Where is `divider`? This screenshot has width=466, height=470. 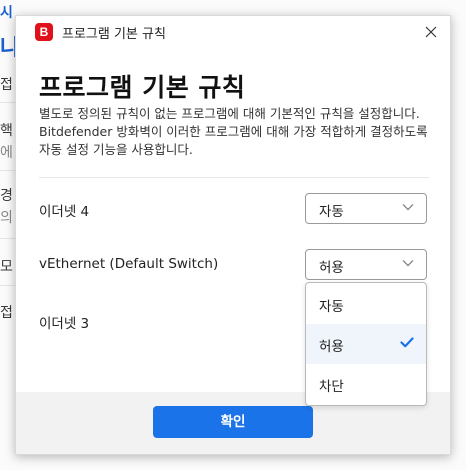
divider is located at coordinates (234, 177).